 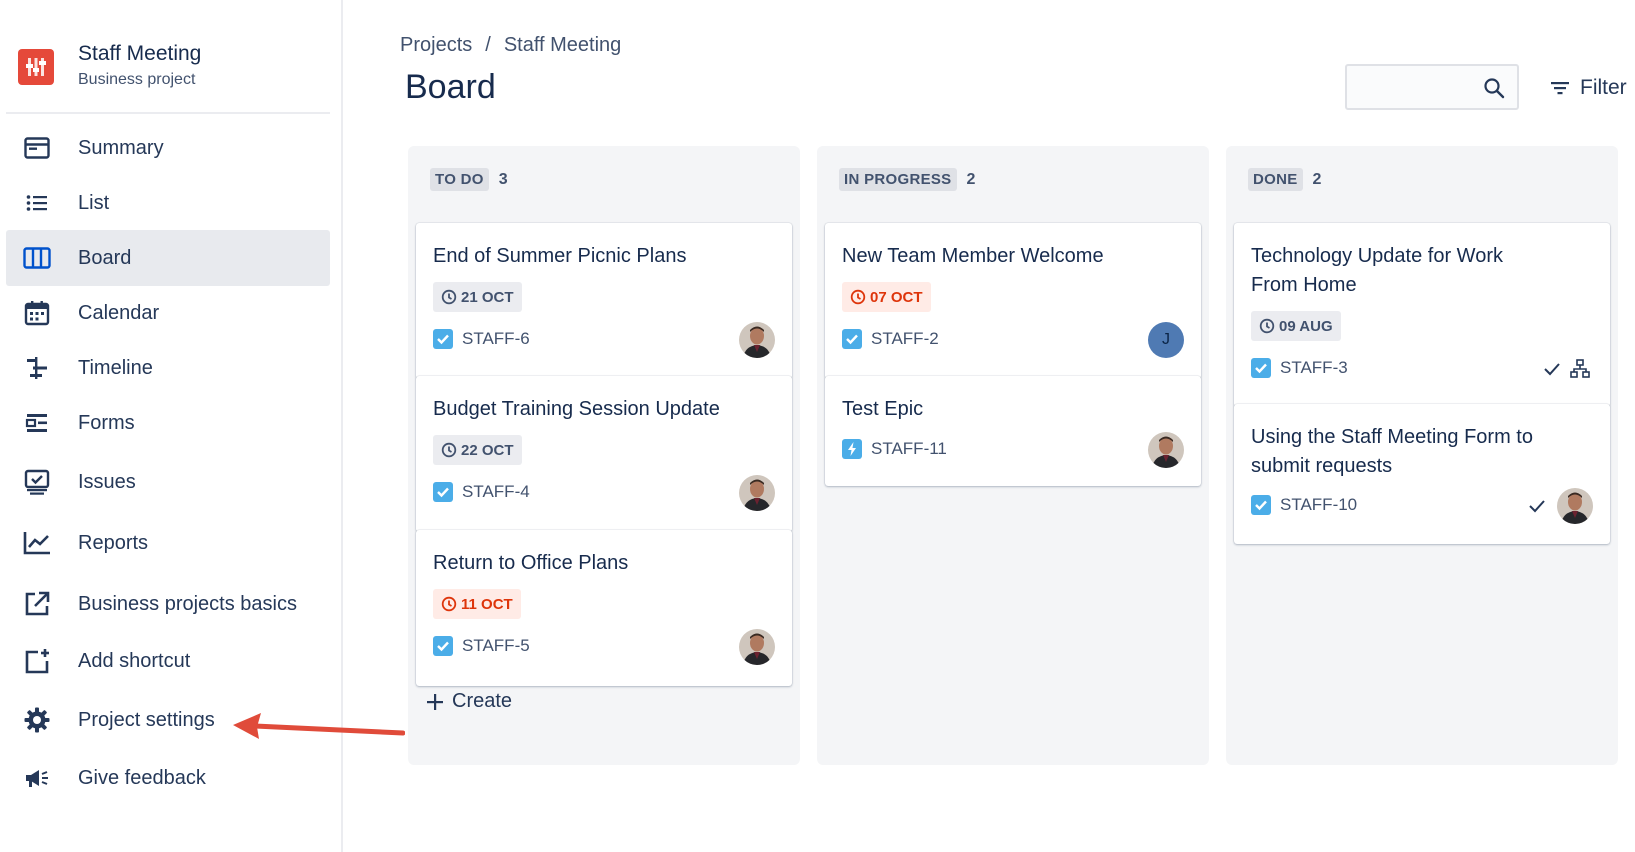 I want to click on due-date-badge: 09 AUG, so click(x=1296, y=326).